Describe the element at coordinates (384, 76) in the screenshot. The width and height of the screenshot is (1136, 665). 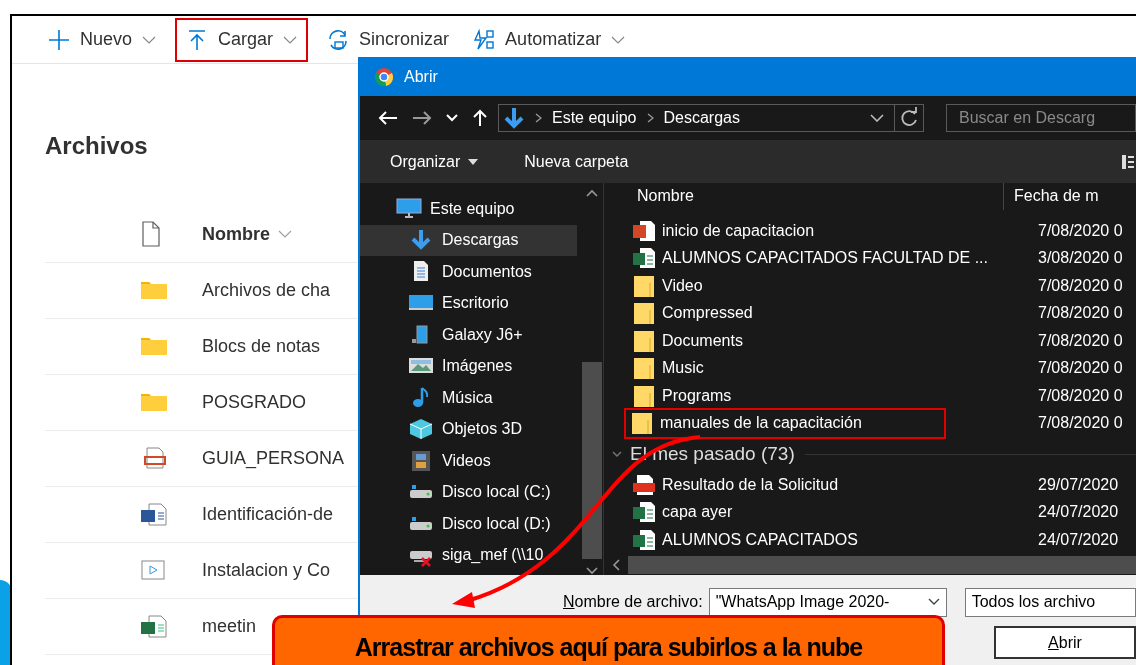
I see `app-icon` at that location.